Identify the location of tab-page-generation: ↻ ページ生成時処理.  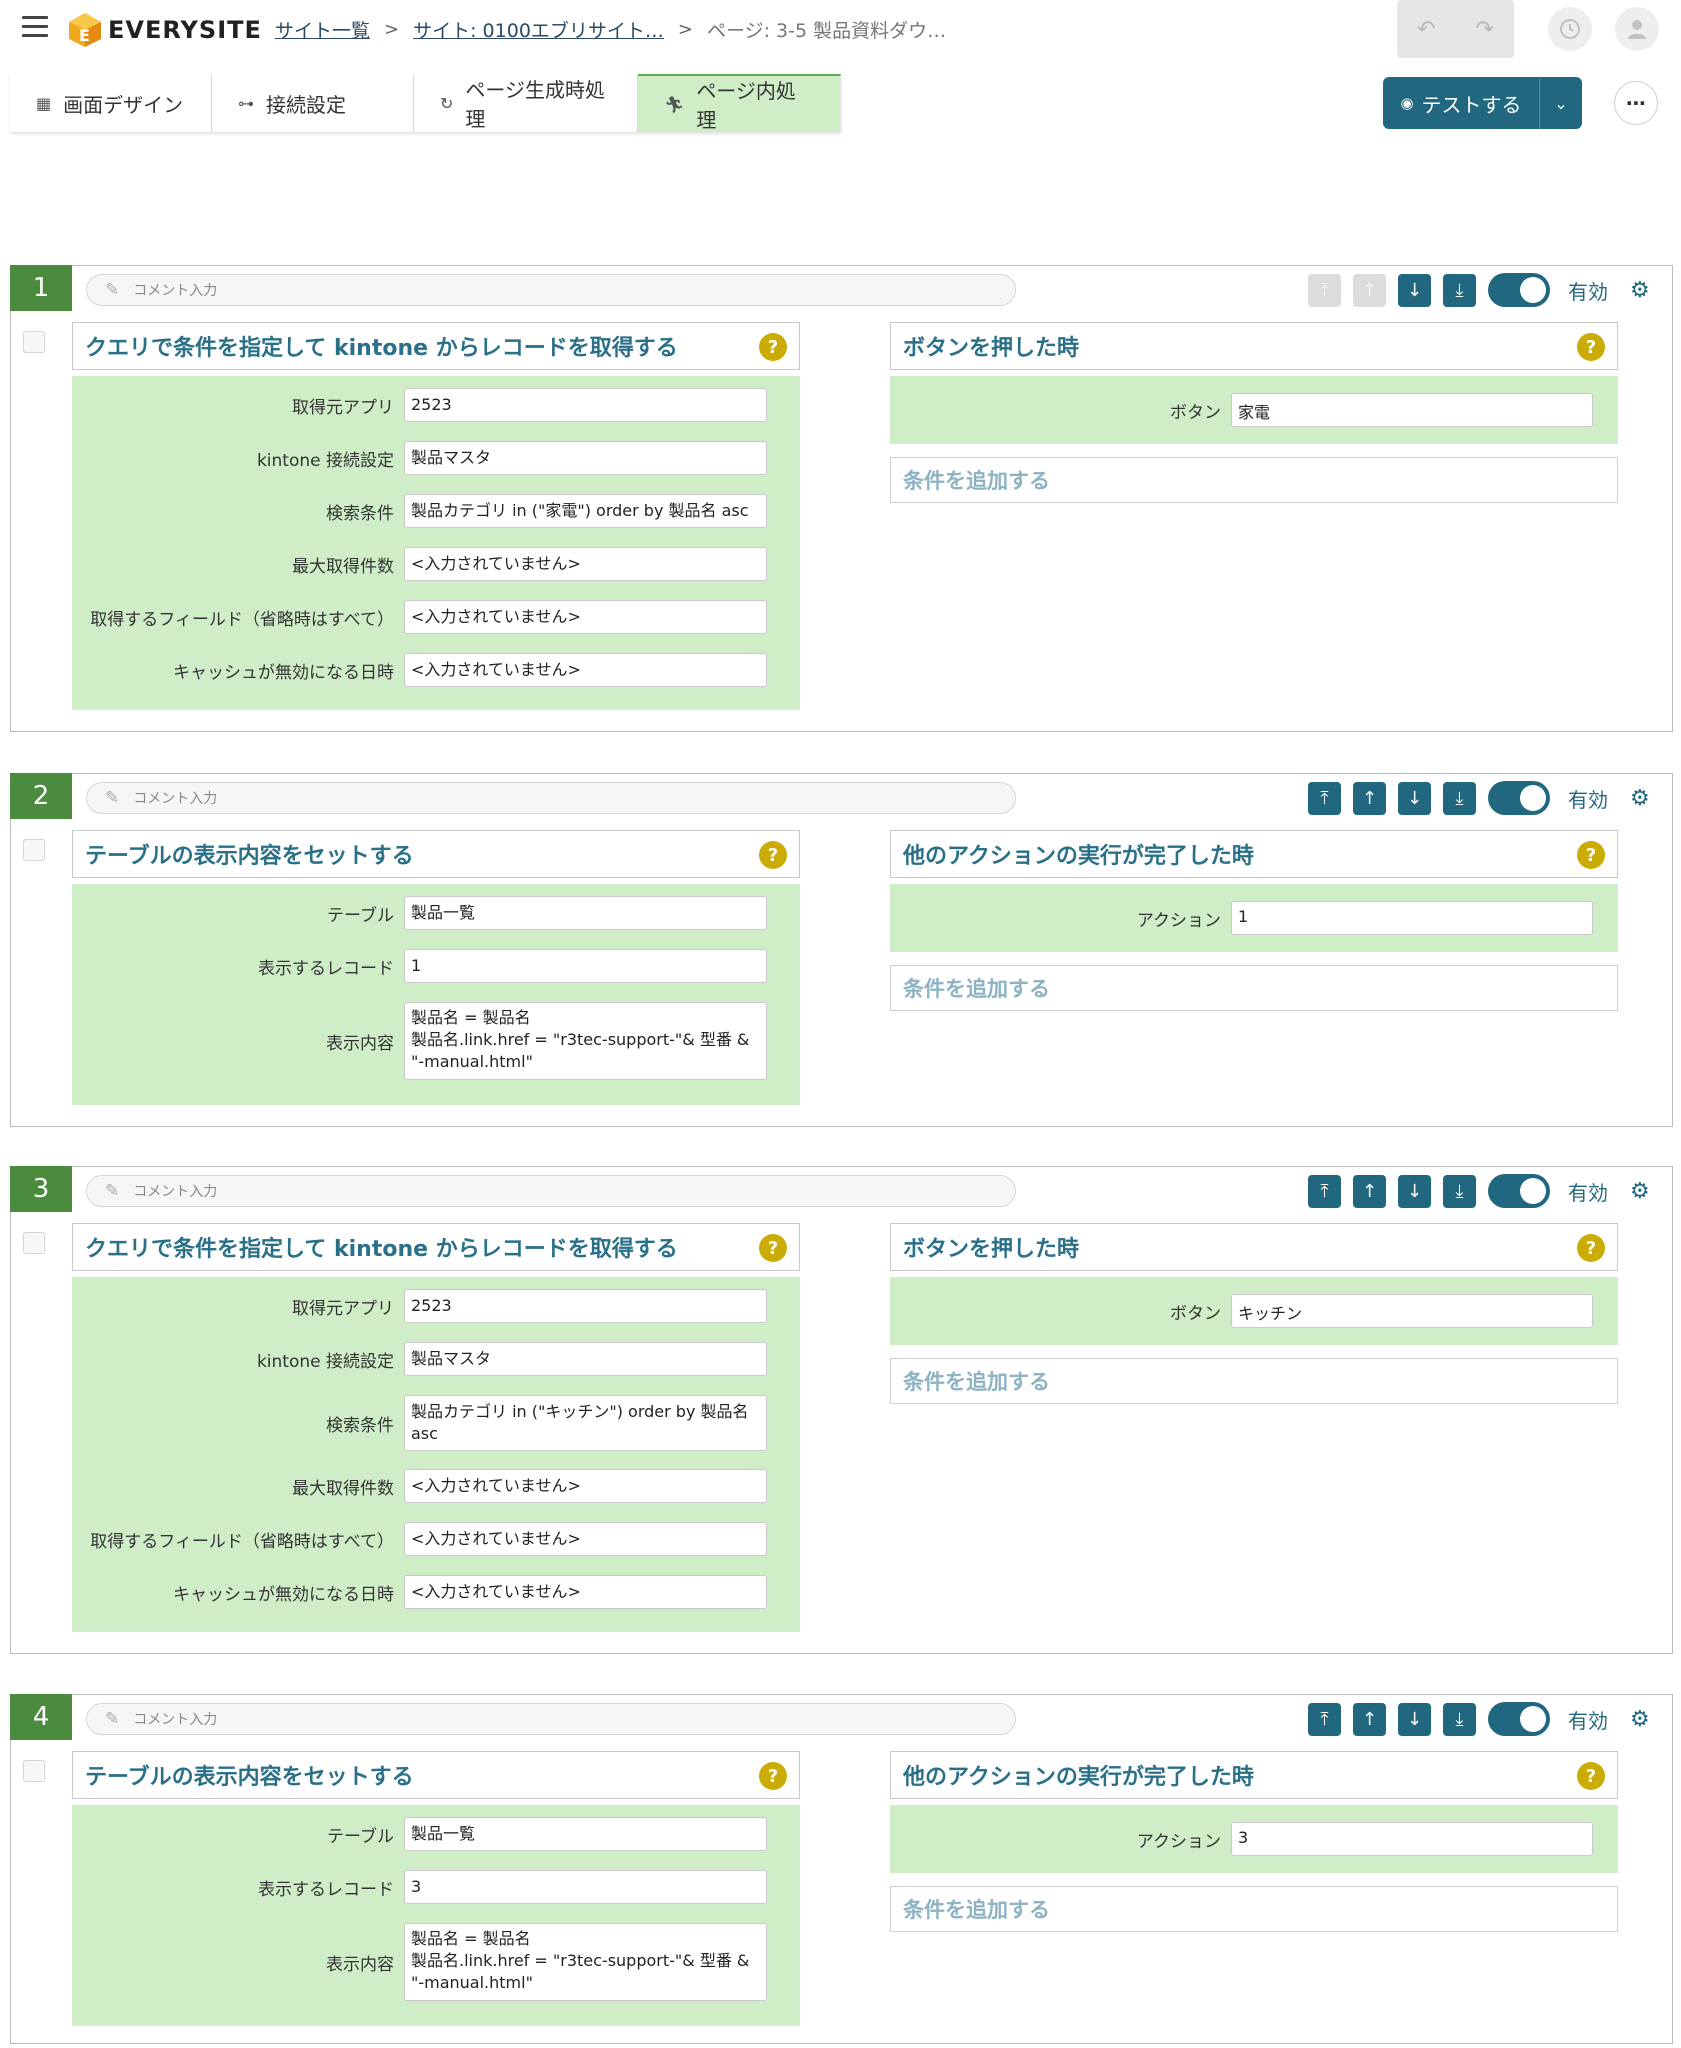
(526, 103).